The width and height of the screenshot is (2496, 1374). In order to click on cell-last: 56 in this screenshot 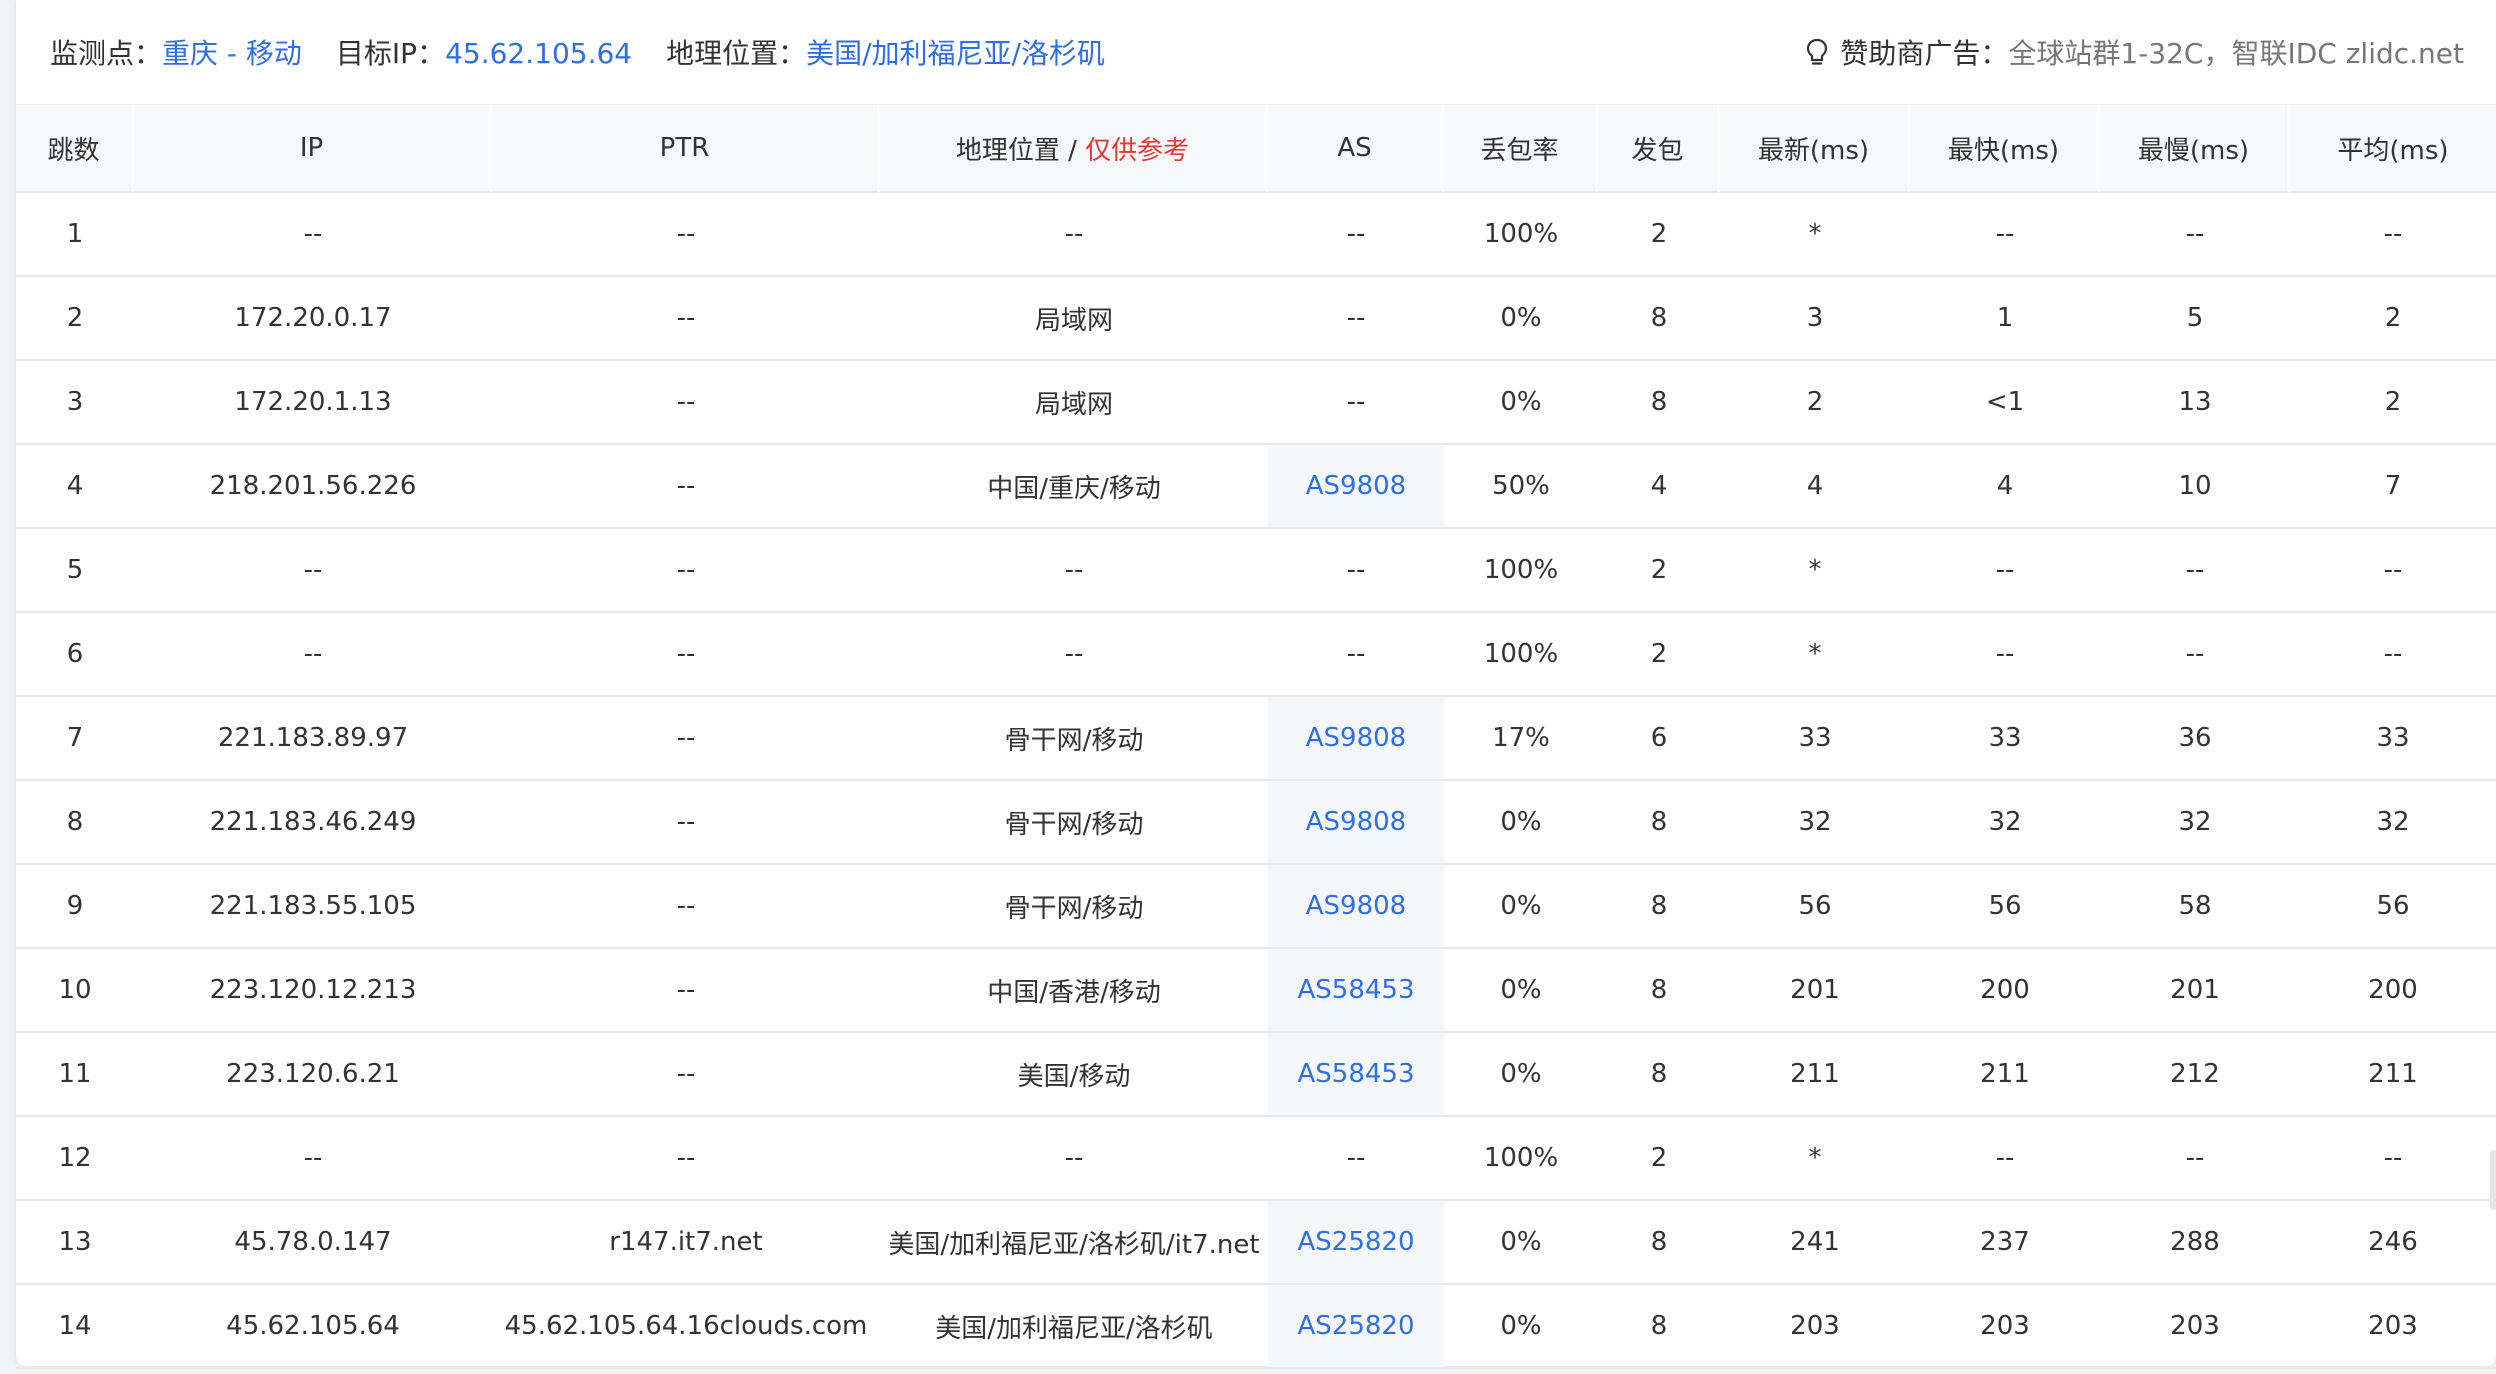, I will do `click(1815, 907)`.